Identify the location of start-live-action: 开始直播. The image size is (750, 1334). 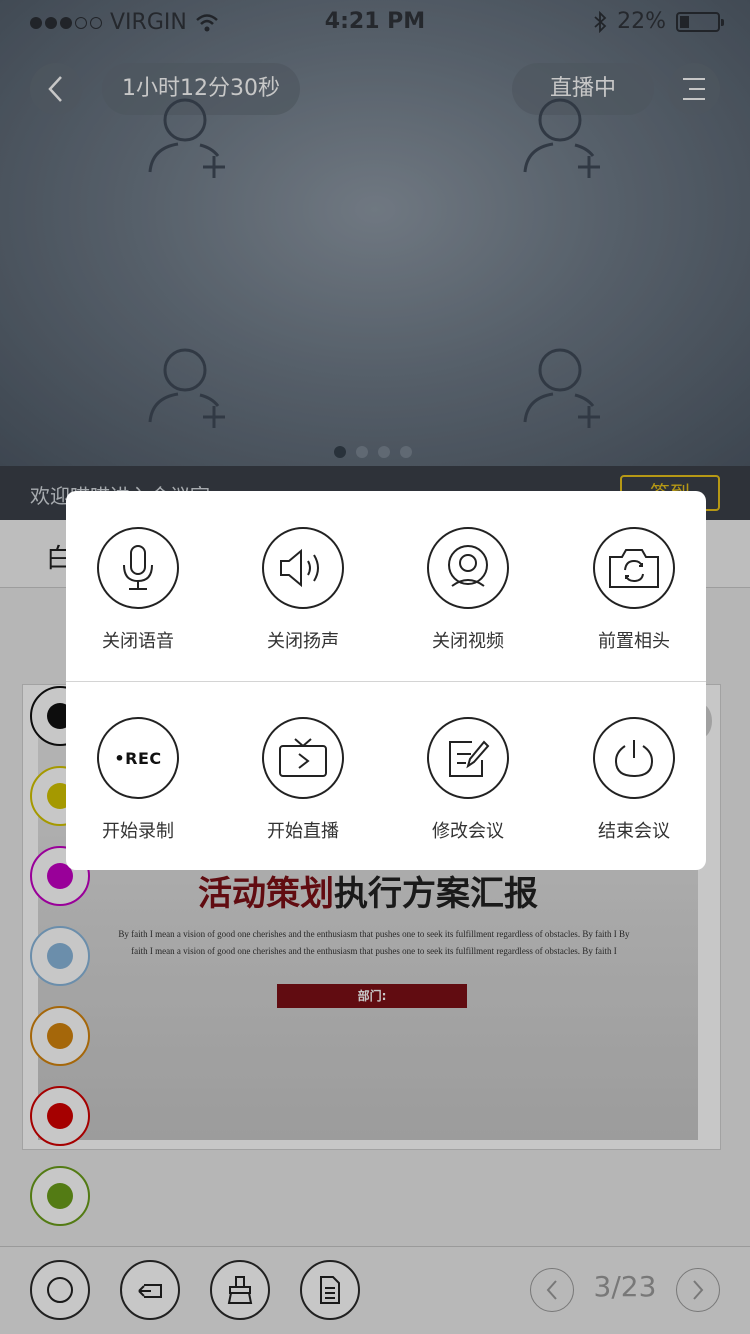
(303, 780).